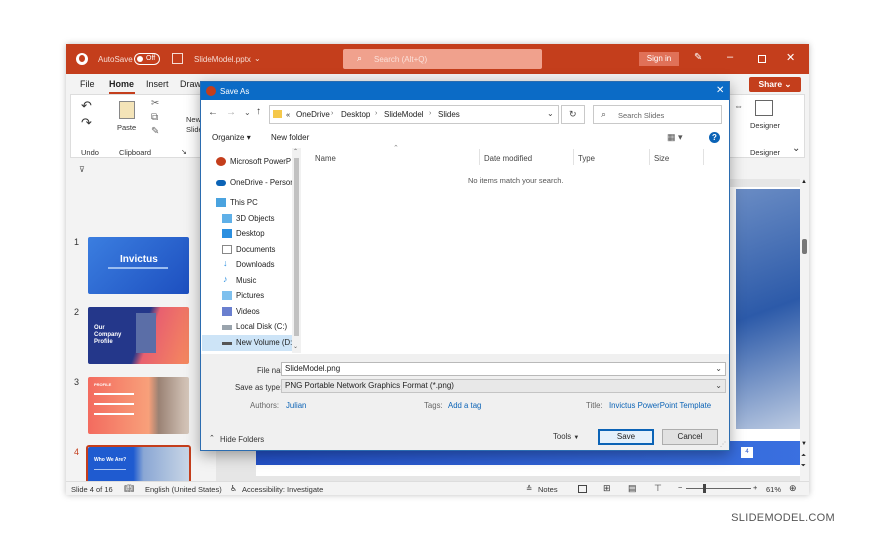  What do you see at coordinates (718, 488) in the screenshot?
I see `zoom-slider` at bounding box center [718, 488].